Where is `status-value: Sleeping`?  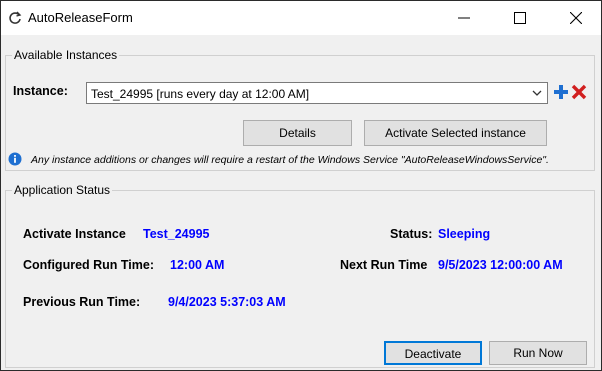
status-value: Sleeping is located at coordinates (464, 234).